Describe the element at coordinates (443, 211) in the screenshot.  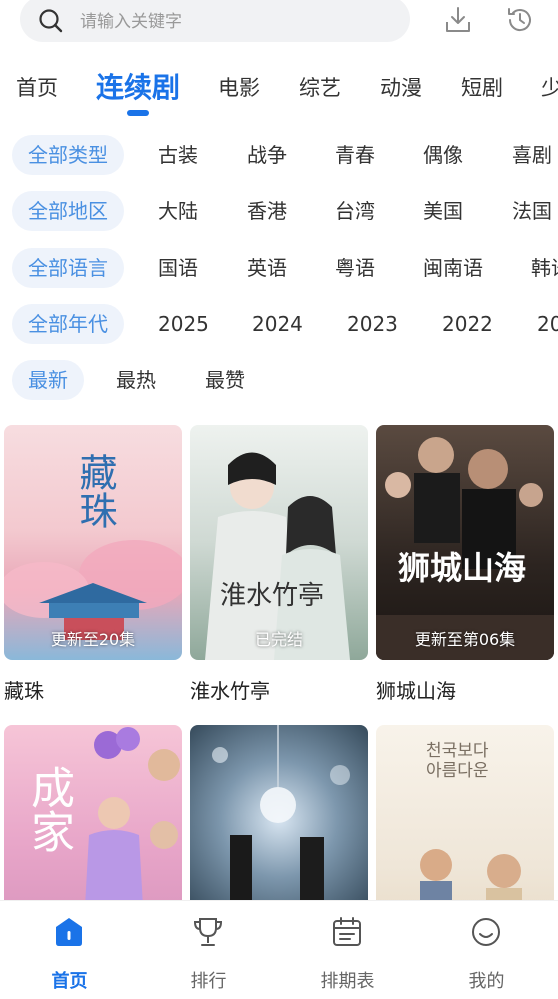
I see `filter-chip: 美国` at that location.